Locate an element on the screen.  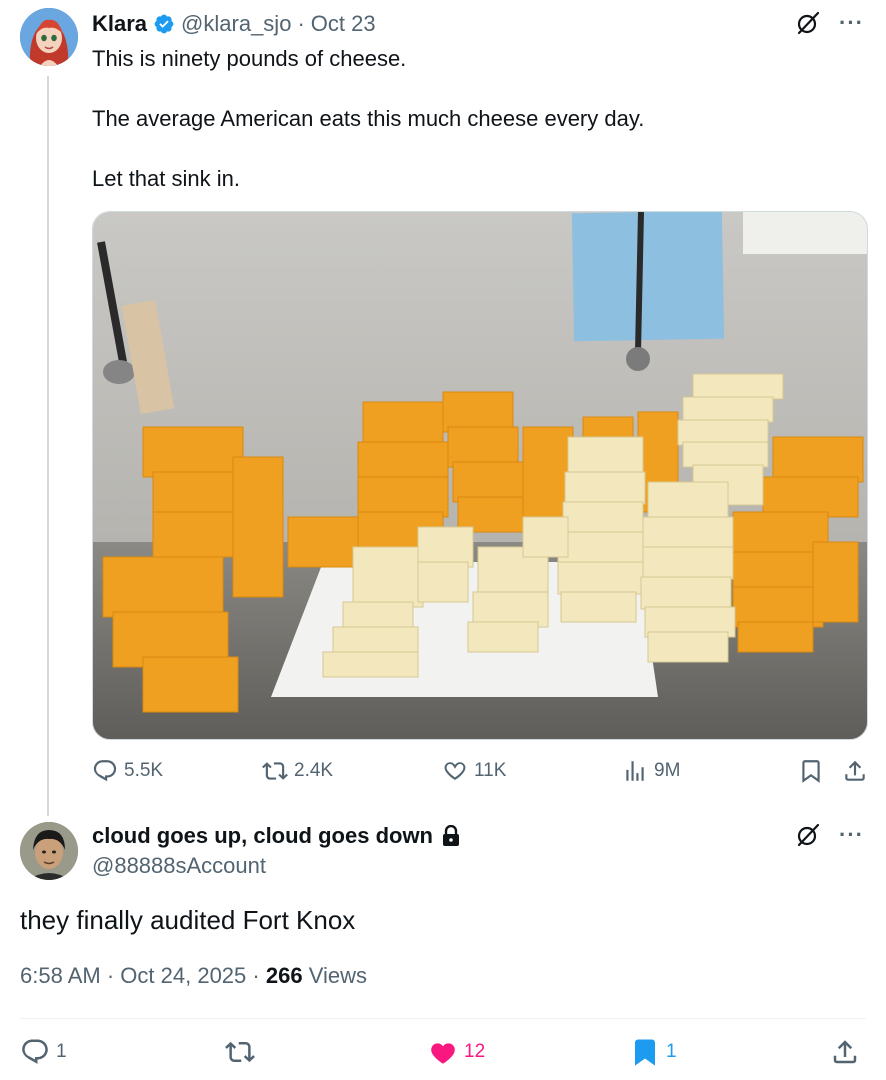
verified-badge-icon is located at coordinates (164, 24).